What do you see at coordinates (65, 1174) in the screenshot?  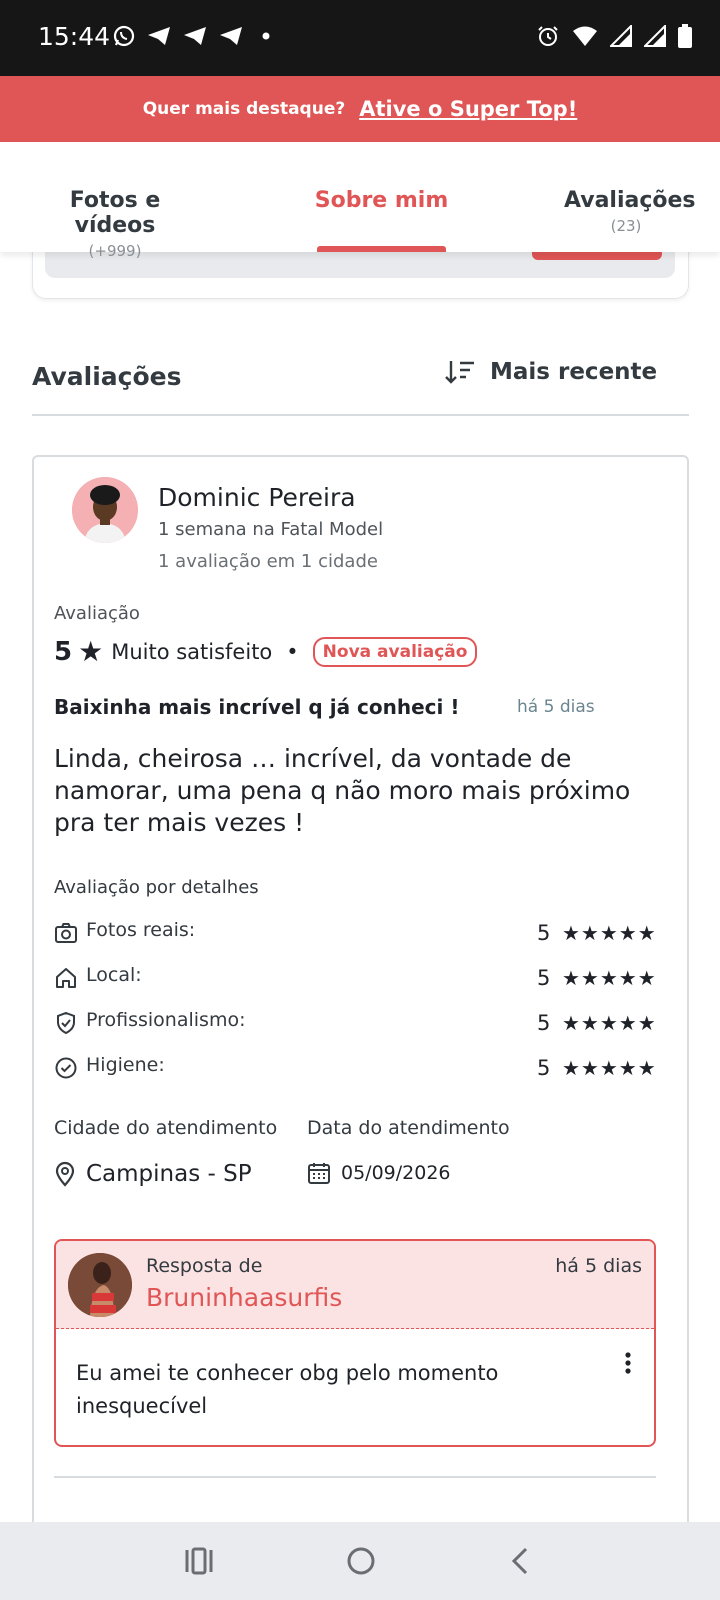 I see `location-pin-icon` at bounding box center [65, 1174].